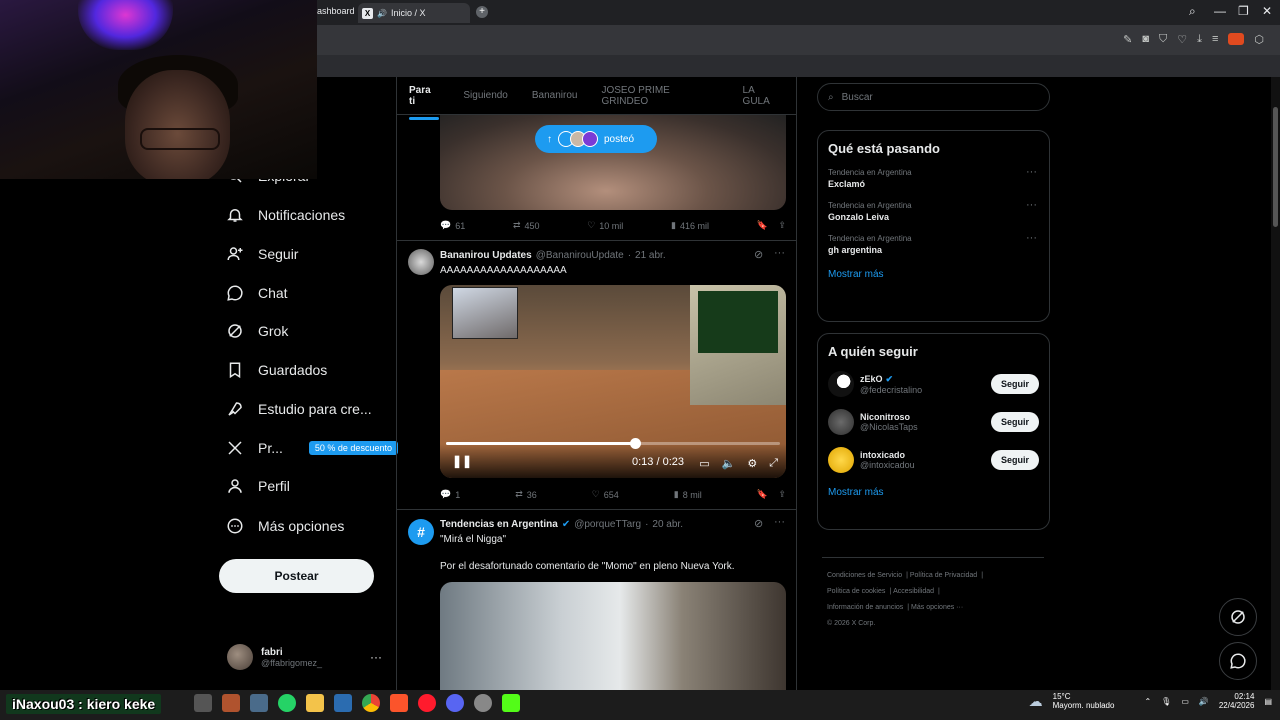 The width and height of the screenshot is (1280, 720). What do you see at coordinates (1199, 39) in the screenshot?
I see `download-icon: ⤓` at bounding box center [1199, 39].